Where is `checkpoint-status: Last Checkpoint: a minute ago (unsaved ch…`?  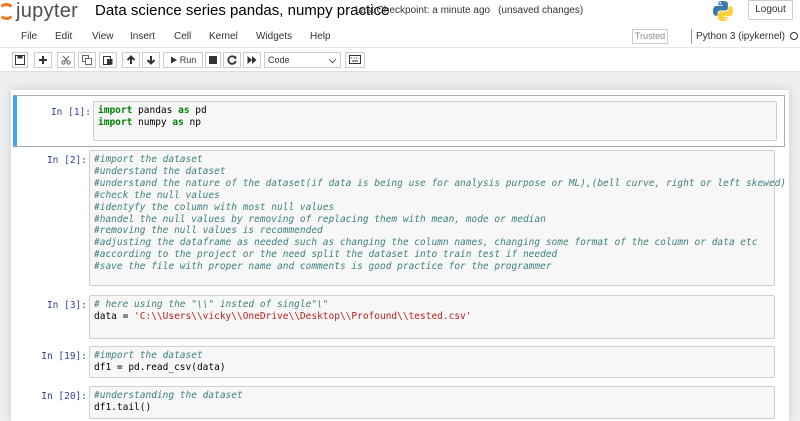
checkpoint-status: Last Checkpoint: a minute ago (unsaved ch… is located at coordinates (469, 10).